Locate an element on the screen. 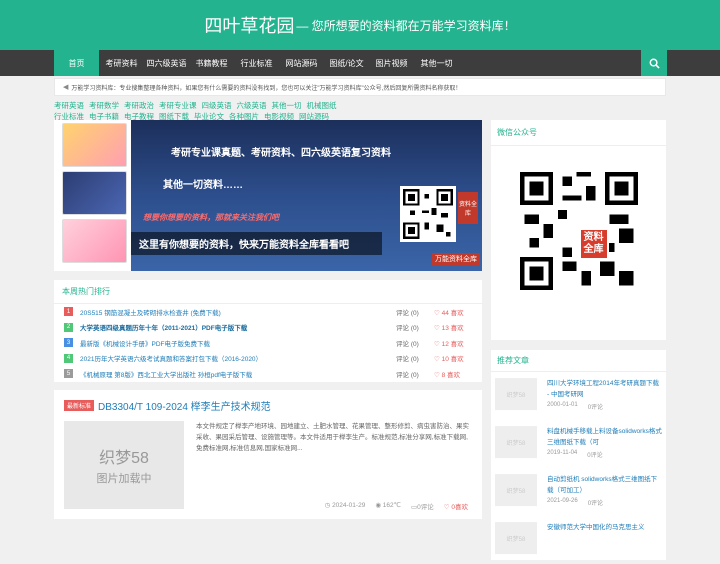 The height and width of the screenshot is (564, 720). banner-caption: 这里有你想要的资料，快来万能资料全库看看吧 is located at coordinates (256, 243).